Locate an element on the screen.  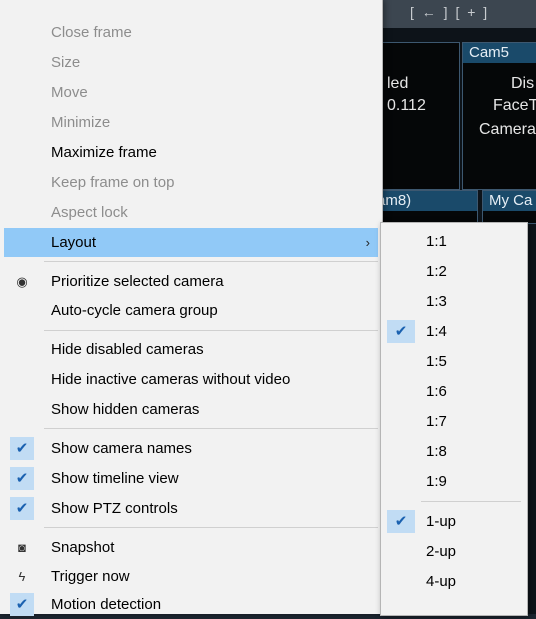
layout-option-1-up: ✔ 1-up is located at coordinates (454, 521).